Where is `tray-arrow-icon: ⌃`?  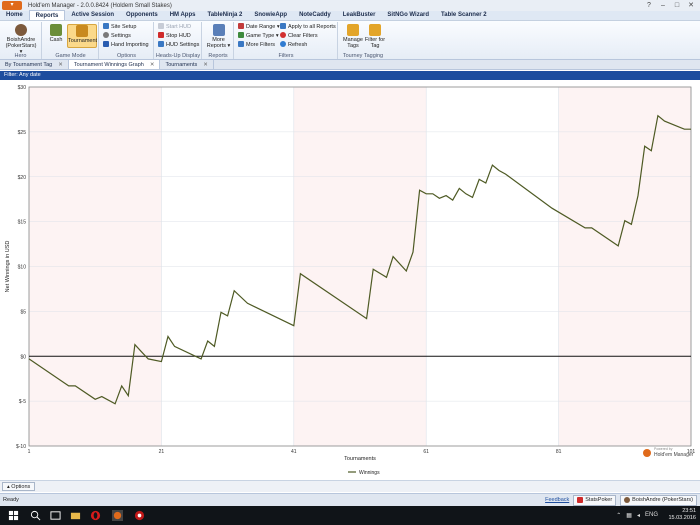
tray-arrow-icon: ⌃ is located at coordinates (618, 515).